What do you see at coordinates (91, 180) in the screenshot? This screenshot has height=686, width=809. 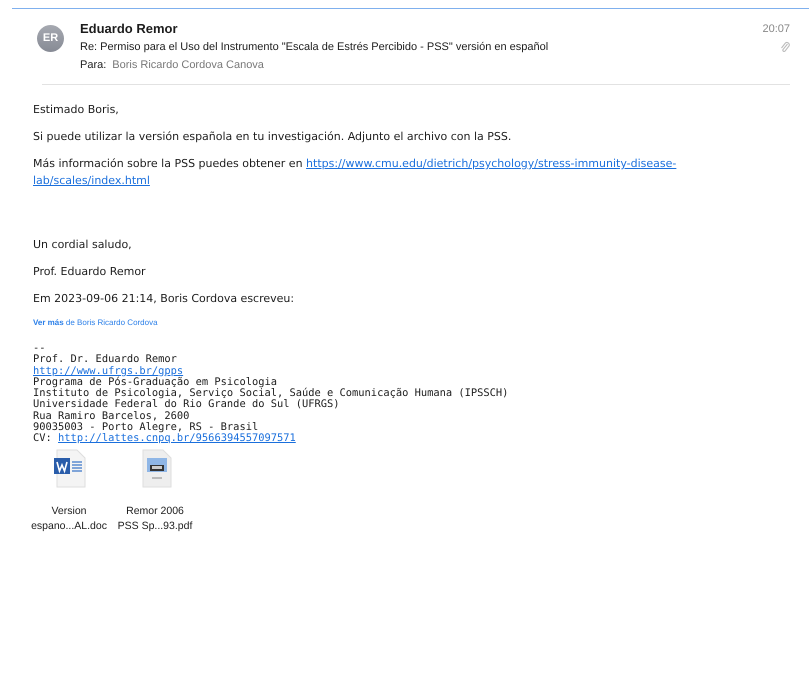 I see `link: lab/scales/index.html` at bounding box center [91, 180].